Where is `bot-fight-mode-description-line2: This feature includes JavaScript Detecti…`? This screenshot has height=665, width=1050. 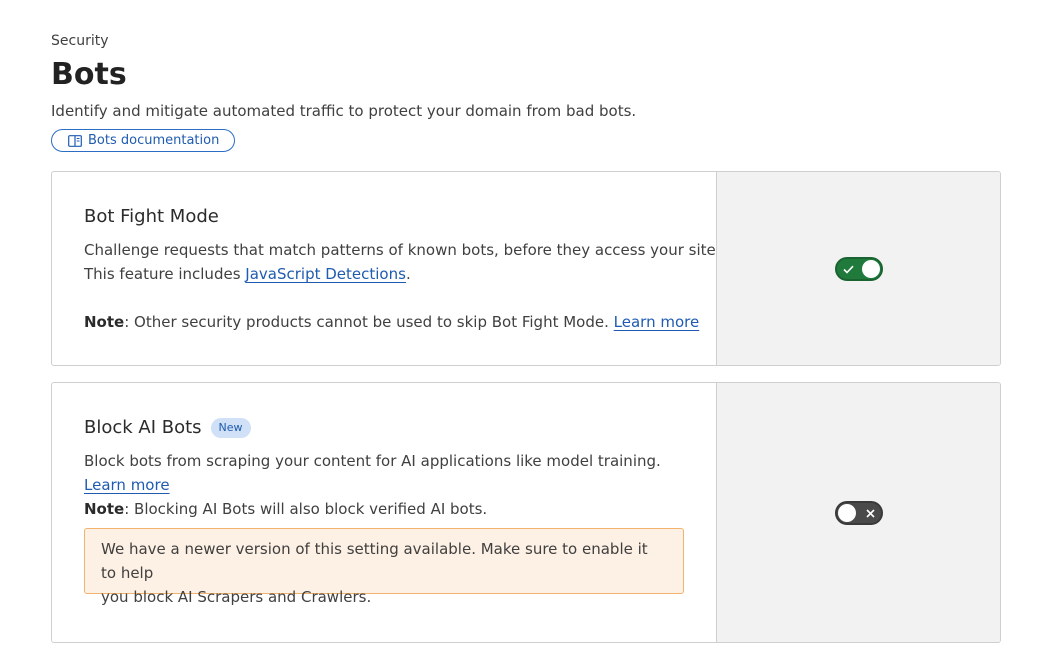 bot-fight-mode-description-line2: This feature includes JavaScript Detecti… is located at coordinates (402, 274).